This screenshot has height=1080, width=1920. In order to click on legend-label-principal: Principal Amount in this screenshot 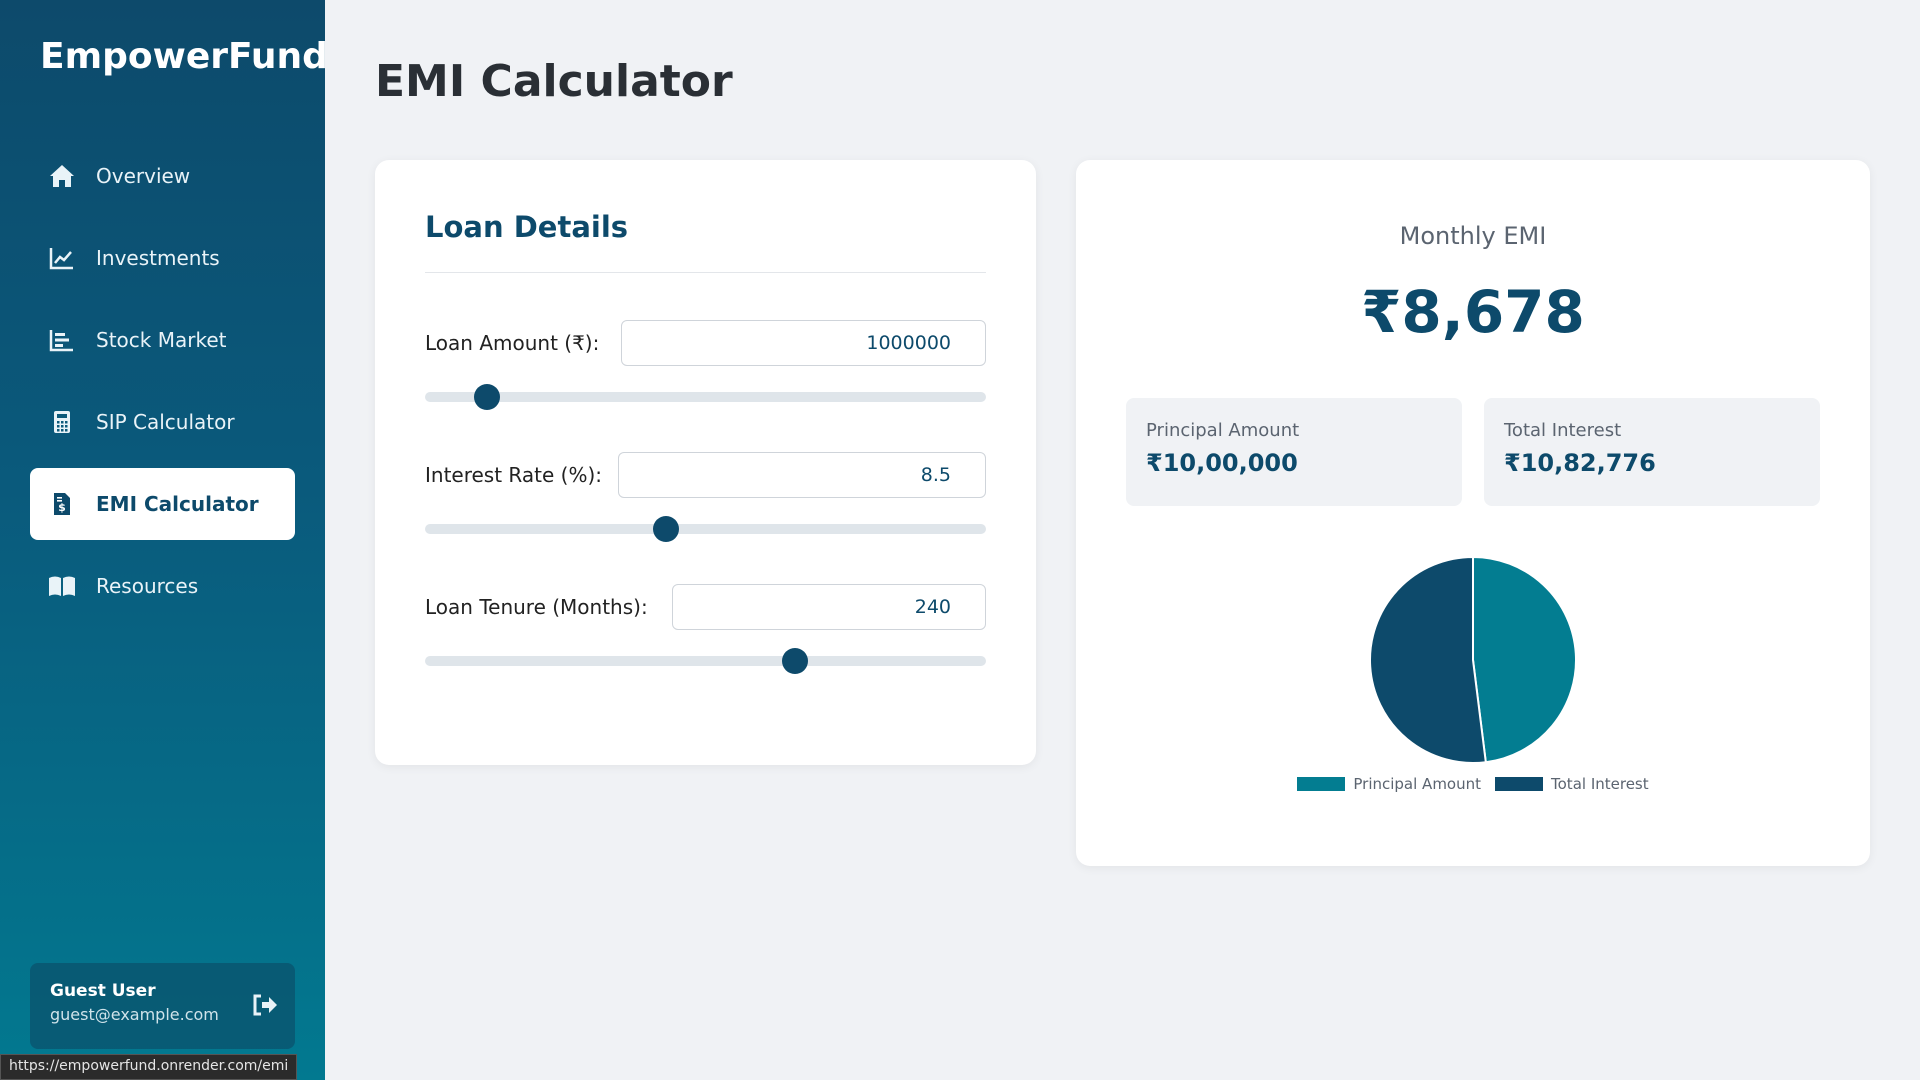, I will do `click(1417, 784)`.